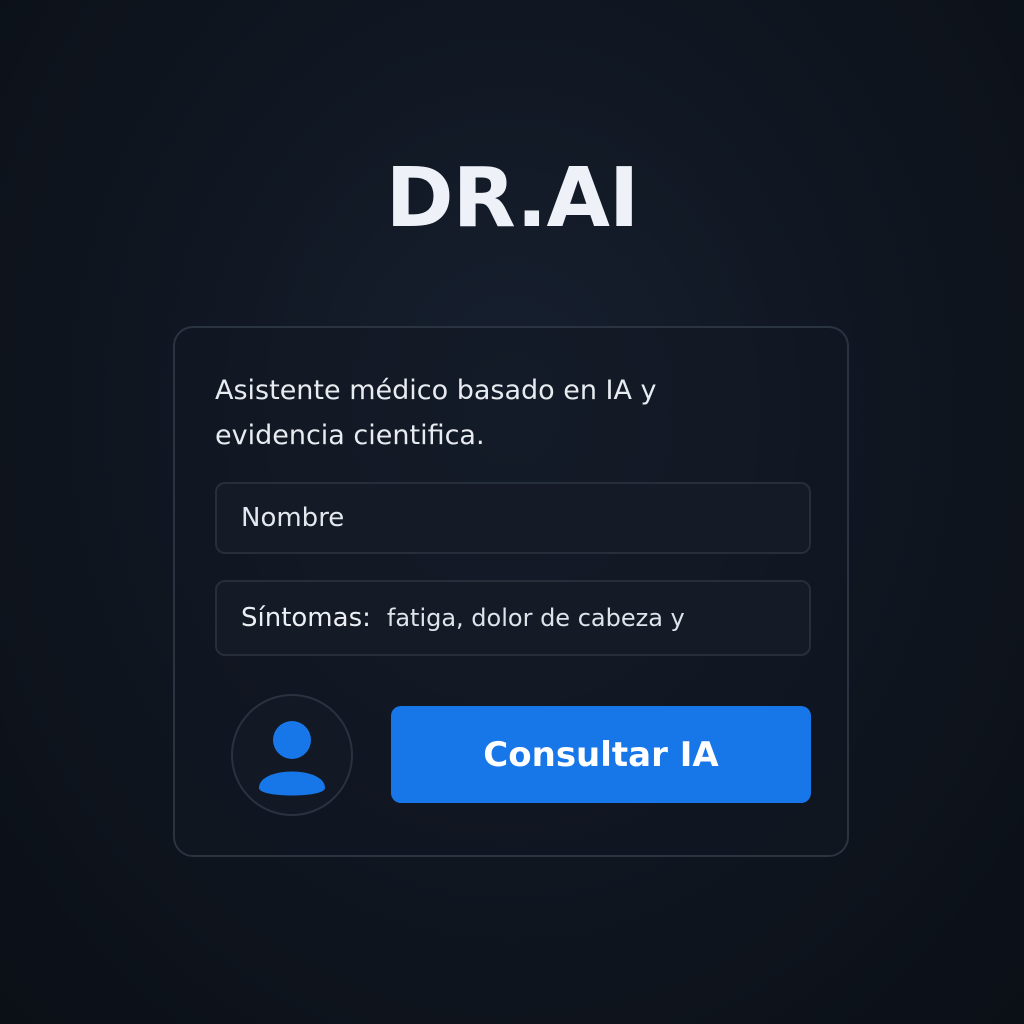 This screenshot has width=1024, height=1024. I want to click on user-icon, so click(292, 758).